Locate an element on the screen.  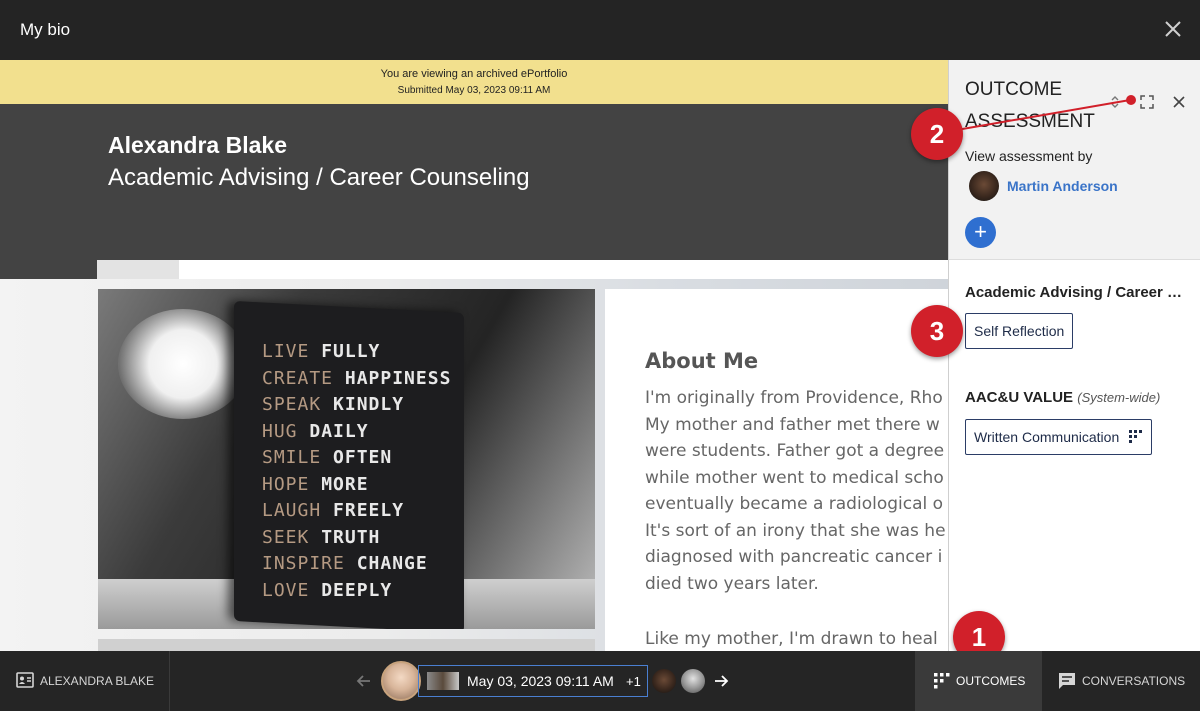
aacu-section-title: AAC&U VALUE (System-wide) is located at coordinates (1076, 397).